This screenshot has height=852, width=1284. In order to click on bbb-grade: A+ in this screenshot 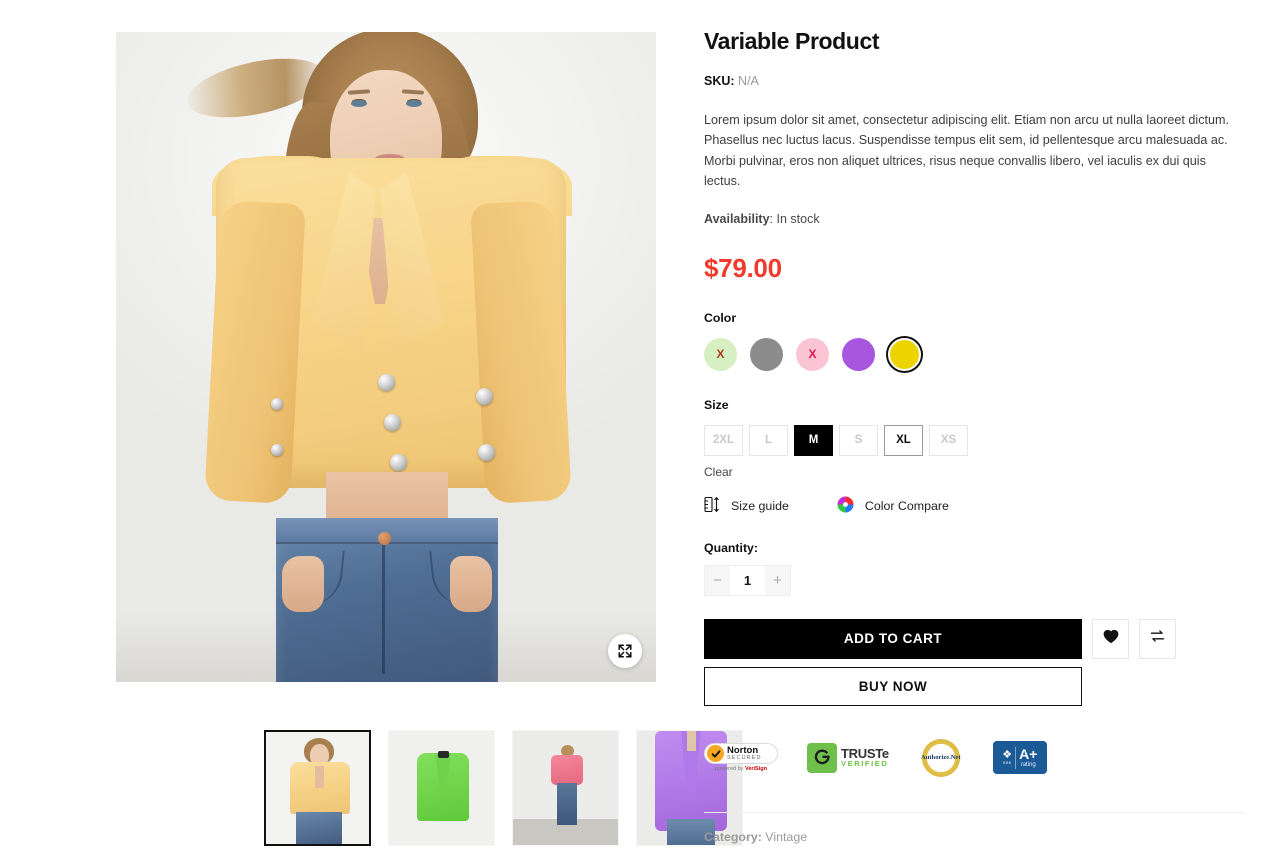, I will do `click(1028, 753)`.